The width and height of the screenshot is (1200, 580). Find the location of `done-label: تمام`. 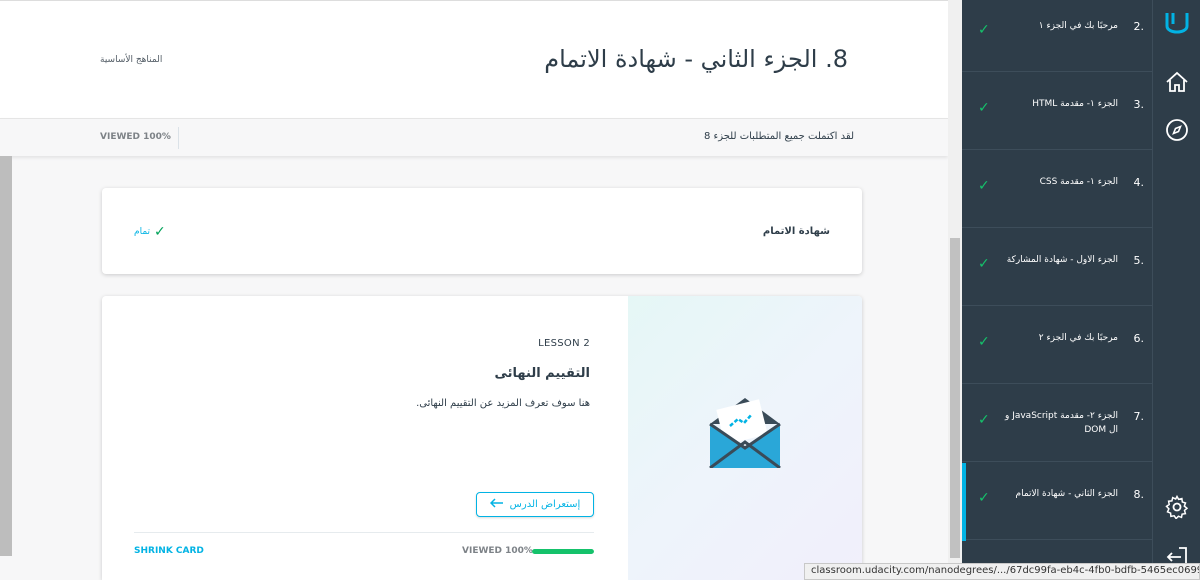

done-label: تمام is located at coordinates (142, 232).